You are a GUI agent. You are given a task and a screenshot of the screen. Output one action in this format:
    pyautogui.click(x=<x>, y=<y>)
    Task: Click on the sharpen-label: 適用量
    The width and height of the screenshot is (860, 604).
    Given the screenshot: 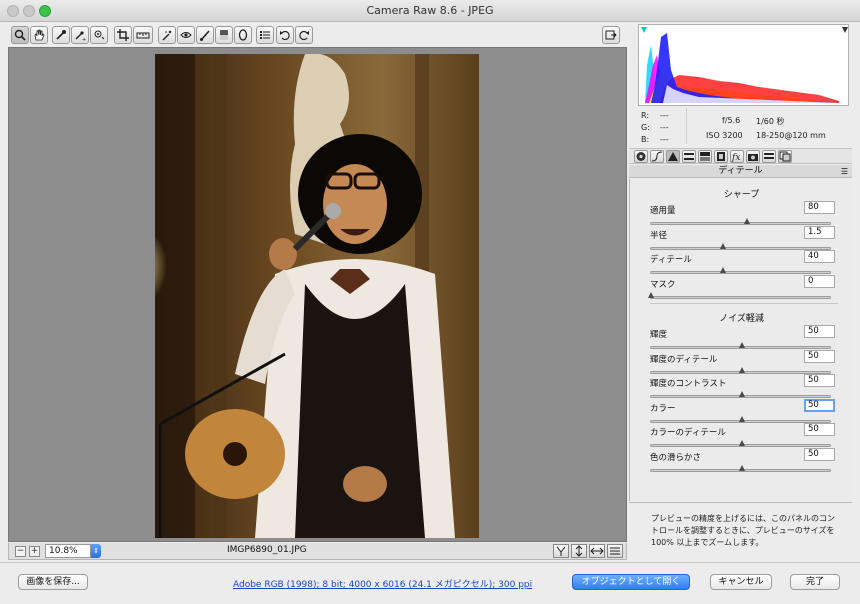 What is the action you would take?
    pyautogui.click(x=663, y=211)
    